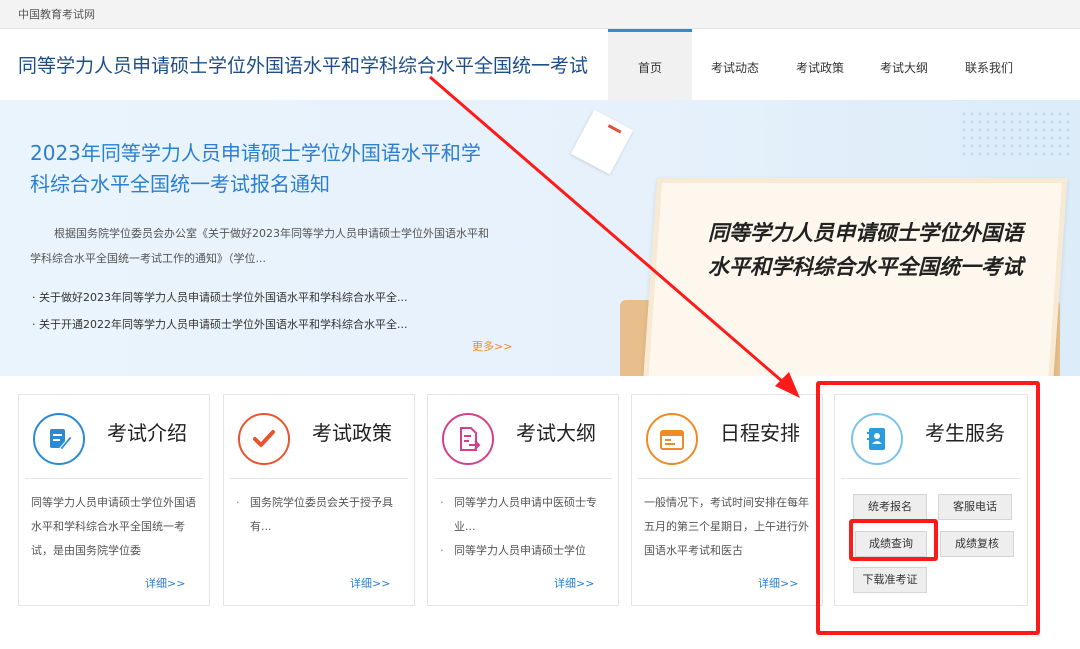  What do you see at coordinates (904, 64) in the screenshot?
I see `nav-item-outline: 考试大纲` at bounding box center [904, 64].